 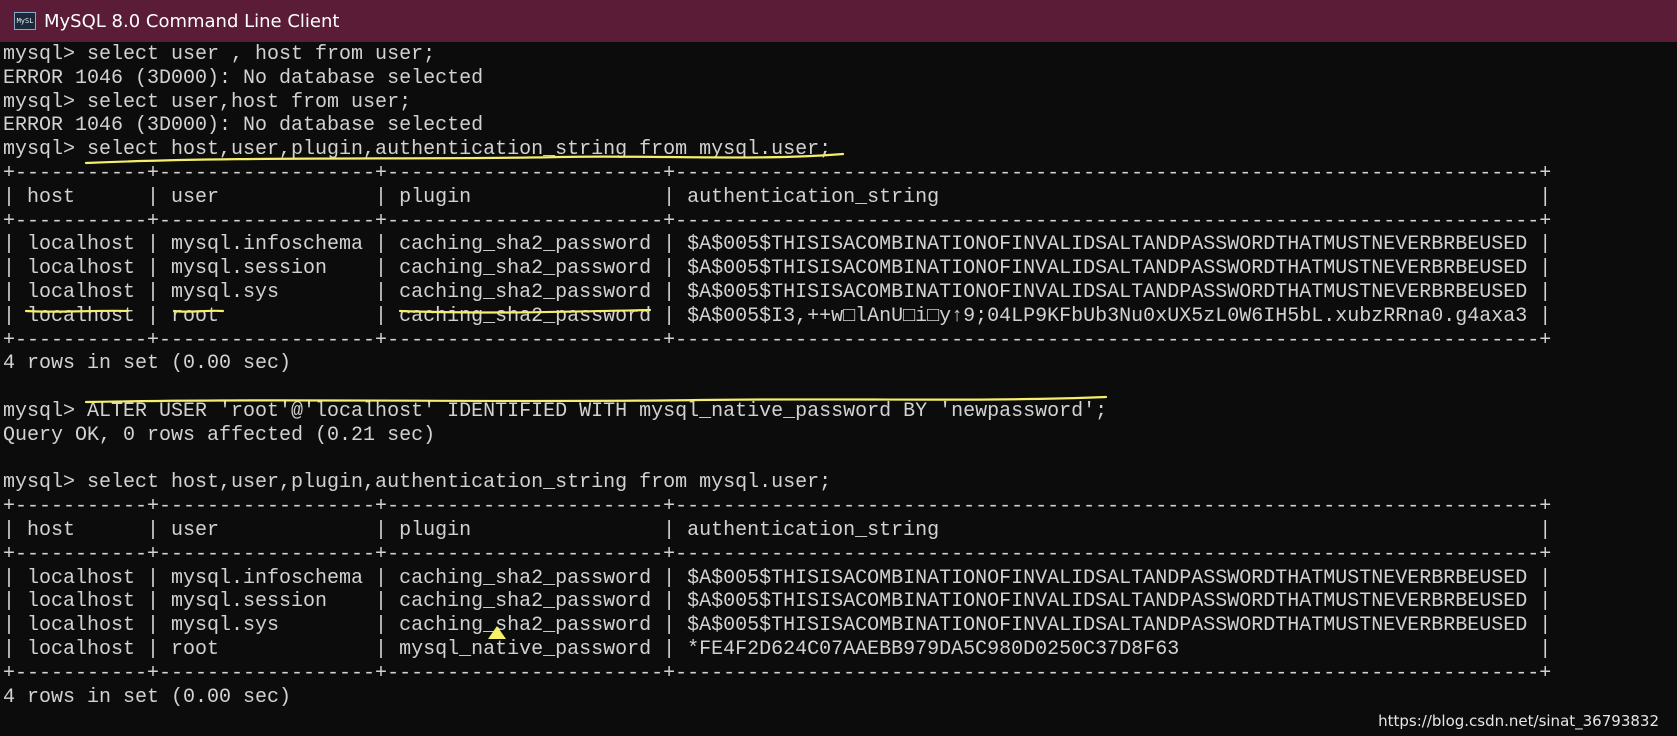 What do you see at coordinates (207, 102) in the screenshot?
I see `console-line: mysql> select user,host from user;` at bounding box center [207, 102].